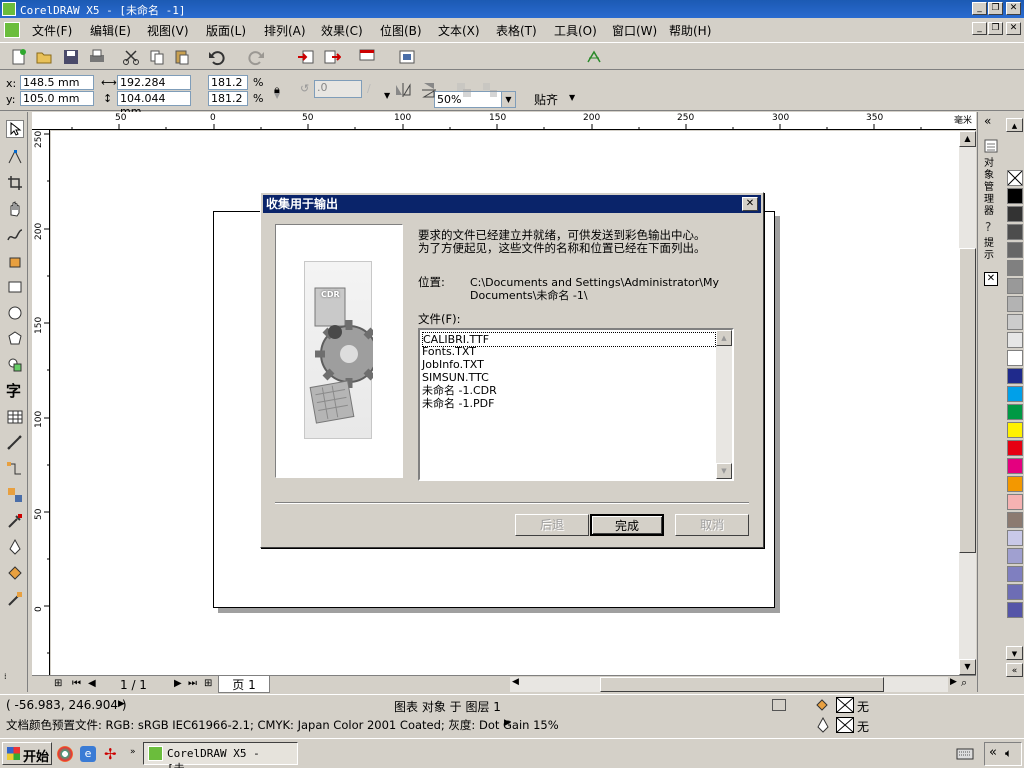 This screenshot has height=768, width=1024. I want to click on ie-quicklaunch-icon: e, so click(88, 754).